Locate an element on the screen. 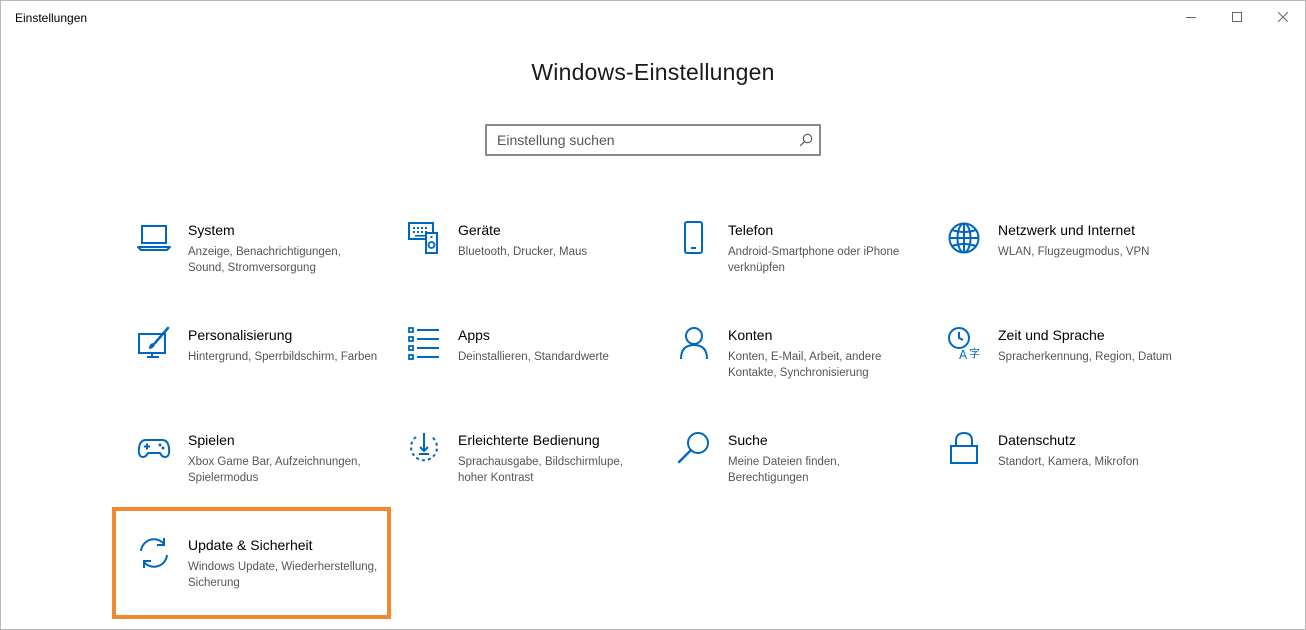 Image resolution: width=1306 pixels, height=630 pixels. close-icon is located at coordinates (1283, 17).